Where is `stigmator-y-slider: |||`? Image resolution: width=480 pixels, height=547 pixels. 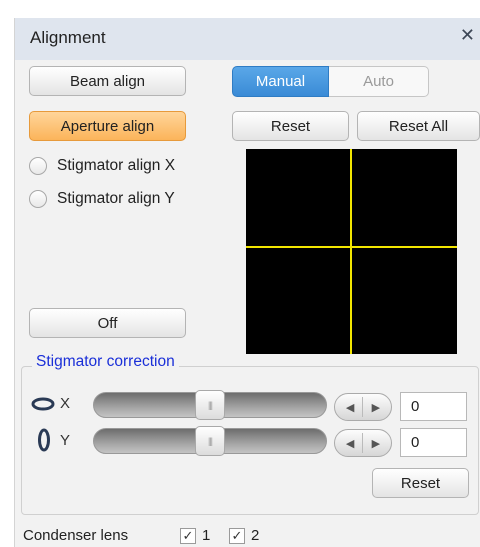
stigmator-y-slider: ||| is located at coordinates (210, 441).